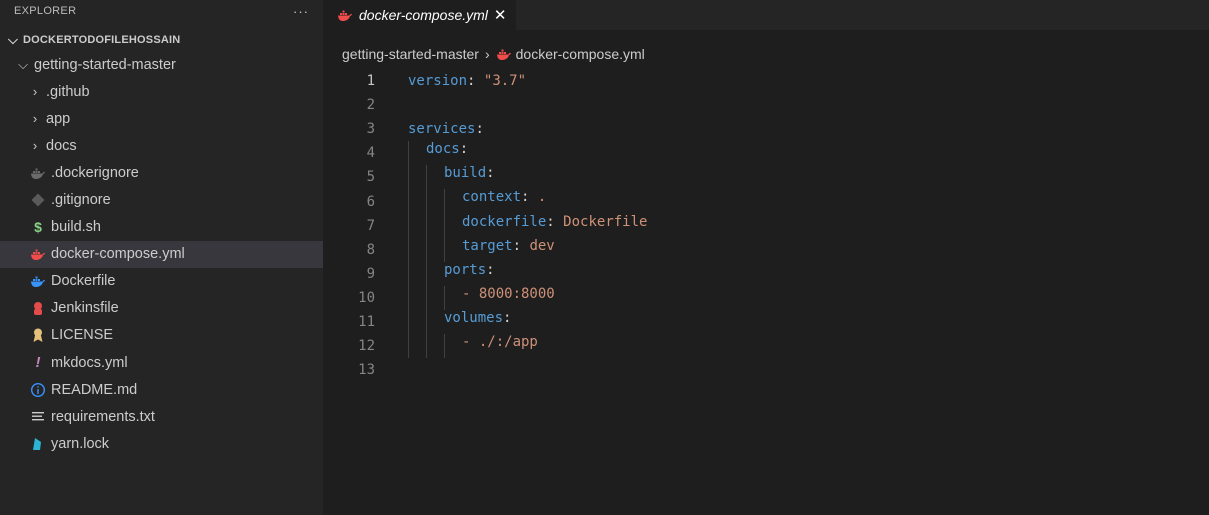 The height and width of the screenshot is (515, 1209). What do you see at coordinates (161, 40) in the screenshot?
I see `workspace-section: ⌵ DOCKERTODOFILEHOSSAIN` at bounding box center [161, 40].